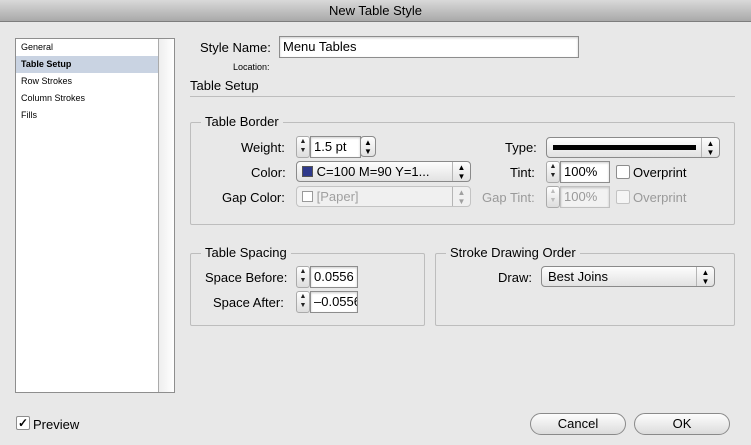  What do you see at coordinates (429, 47) in the screenshot?
I see `style-name-input: Menu Tables` at bounding box center [429, 47].